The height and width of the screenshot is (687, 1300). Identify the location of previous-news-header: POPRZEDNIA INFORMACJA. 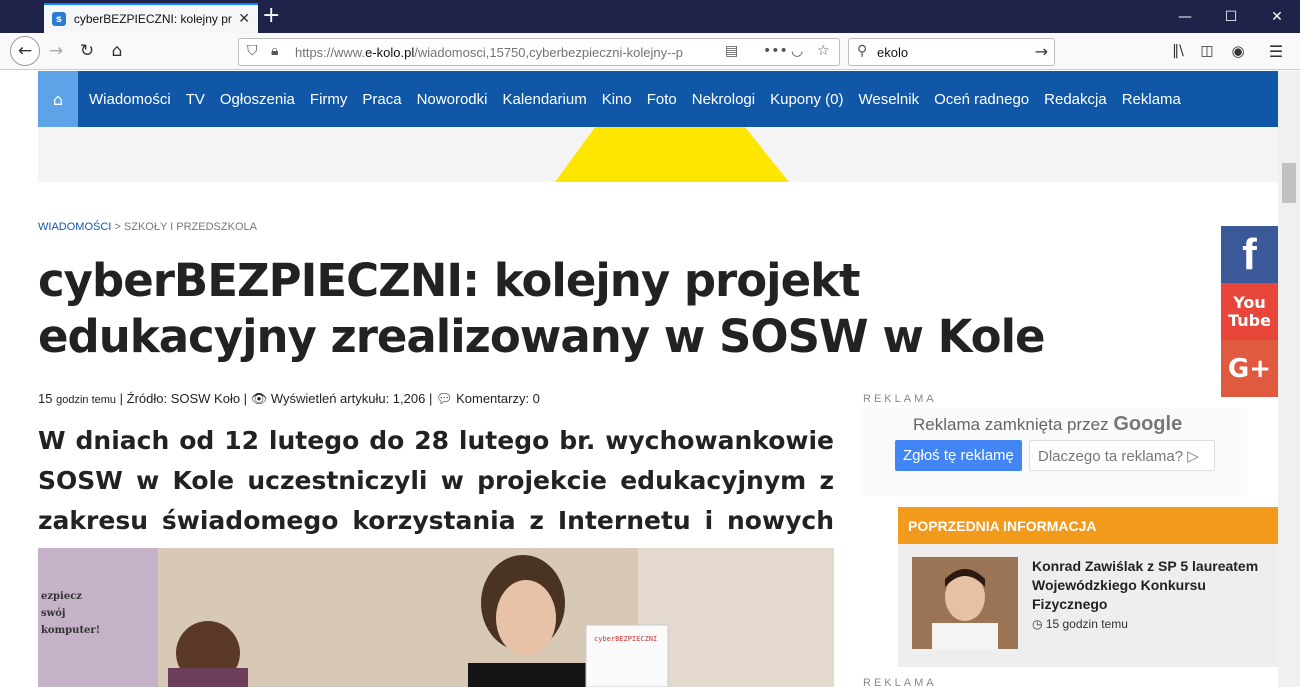
(1088, 525).